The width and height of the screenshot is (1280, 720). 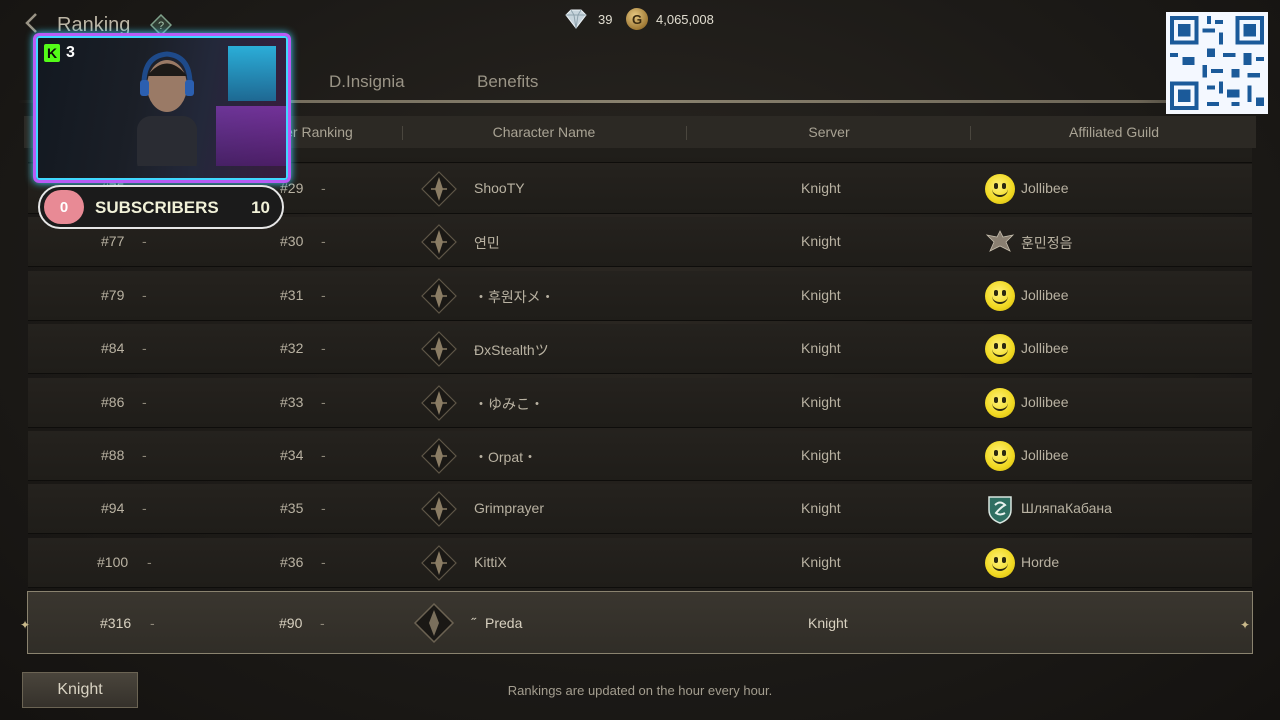 What do you see at coordinates (1113, 132) in the screenshot?
I see `col-affiliated-guild: Affiliated Guild` at bounding box center [1113, 132].